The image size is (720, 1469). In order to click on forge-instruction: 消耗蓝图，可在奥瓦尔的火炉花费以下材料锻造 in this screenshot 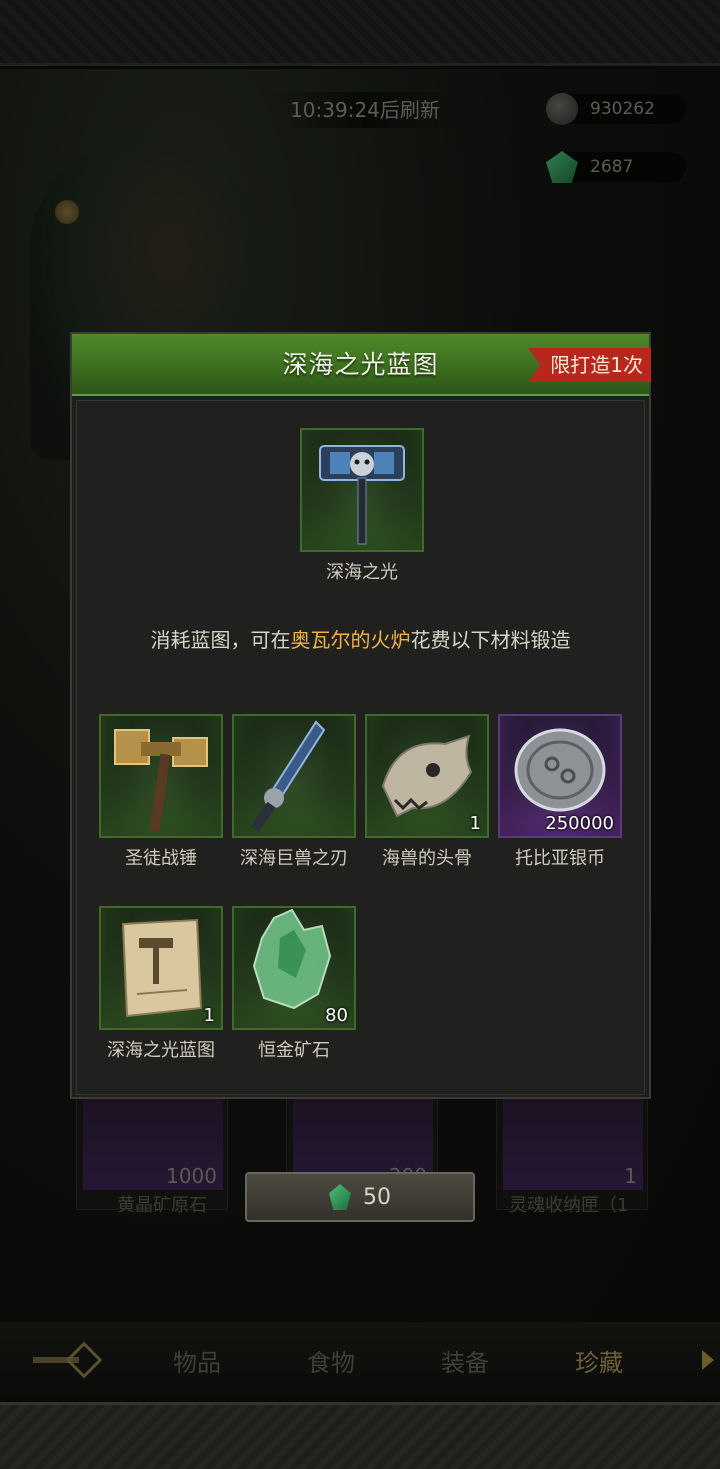, I will do `click(360, 638)`.